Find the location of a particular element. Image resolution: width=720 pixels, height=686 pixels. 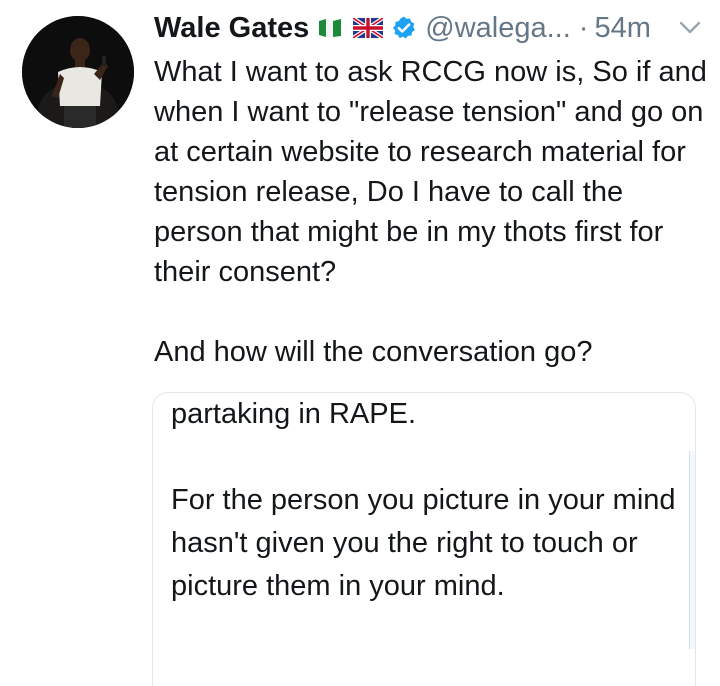

card-scrollbar is located at coordinates (692, 550).